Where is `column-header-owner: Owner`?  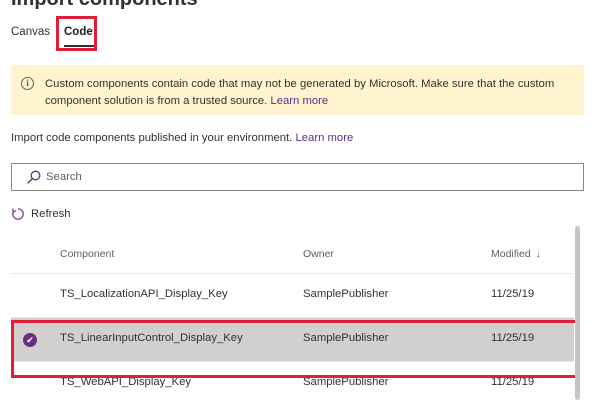 column-header-owner: Owner is located at coordinates (318, 254).